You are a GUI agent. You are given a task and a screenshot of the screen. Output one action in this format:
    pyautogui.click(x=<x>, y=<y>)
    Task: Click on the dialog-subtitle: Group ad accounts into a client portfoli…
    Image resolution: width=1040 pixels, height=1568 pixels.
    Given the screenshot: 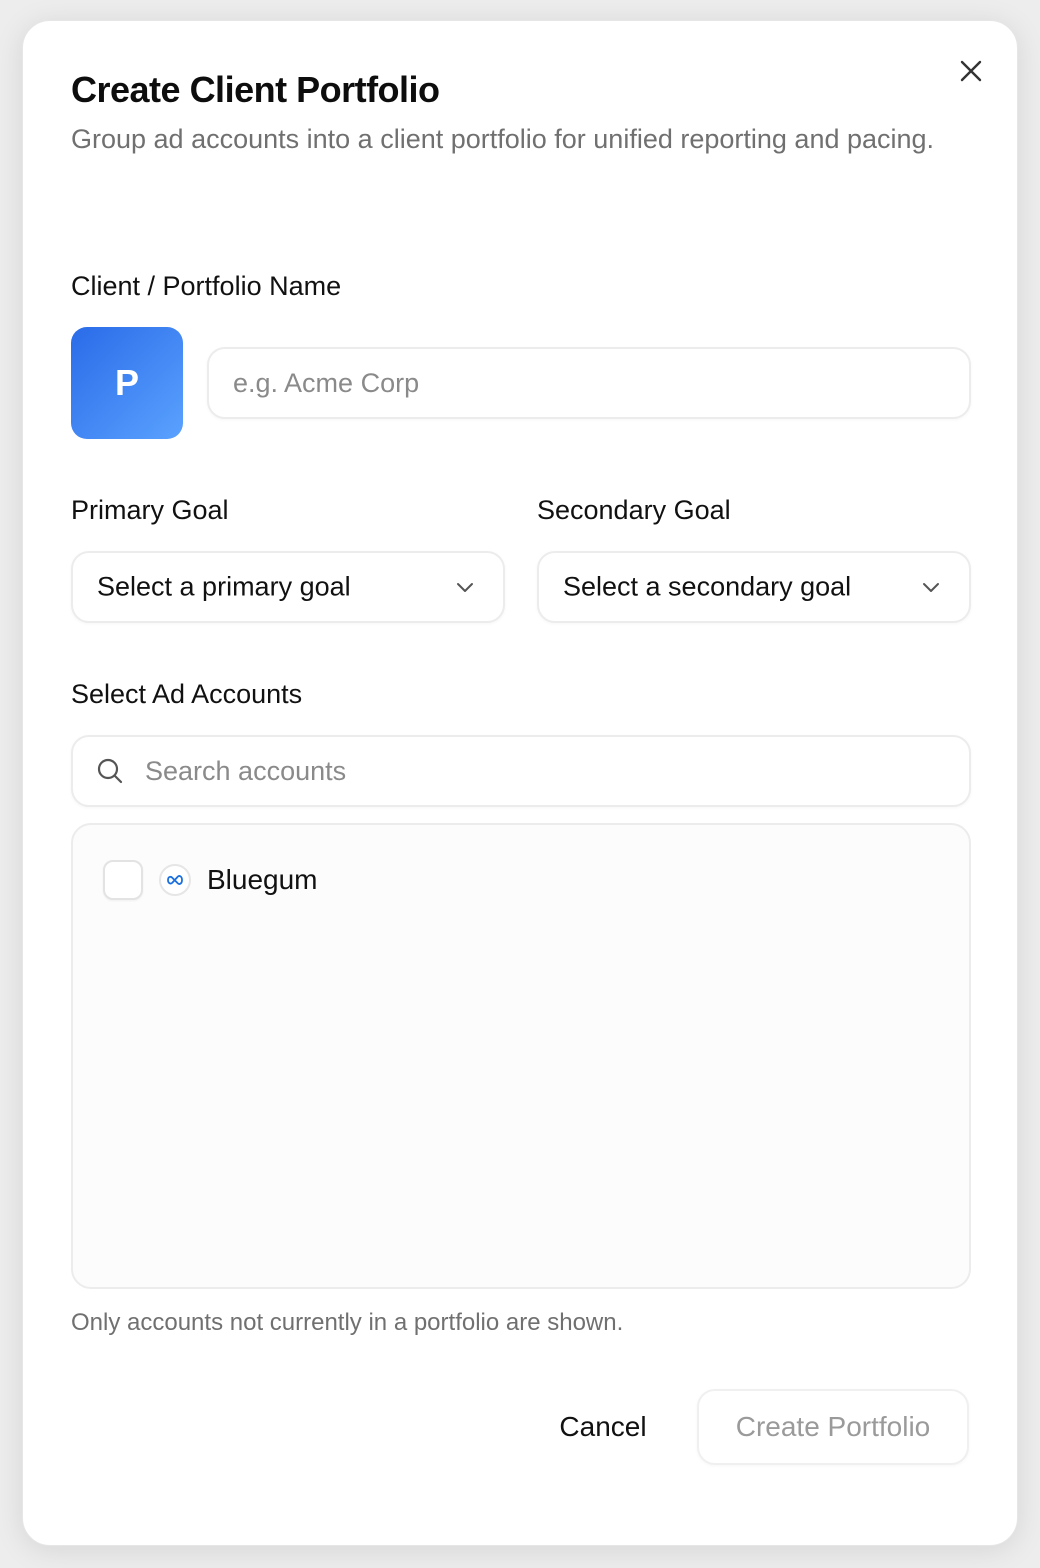 What is the action you would take?
    pyautogui.click(x=503, y=139)
    